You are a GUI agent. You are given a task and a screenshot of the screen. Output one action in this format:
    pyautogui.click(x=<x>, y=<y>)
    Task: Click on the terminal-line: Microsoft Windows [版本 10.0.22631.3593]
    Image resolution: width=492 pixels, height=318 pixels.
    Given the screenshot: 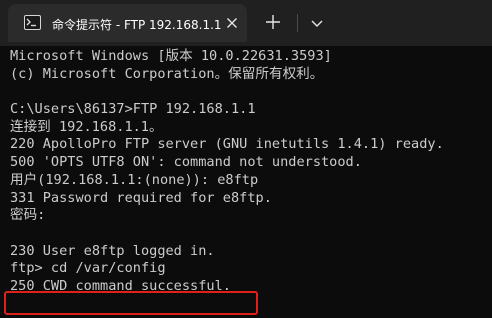 What is the action you would take?
    pyautogui.click(x=171, y=56)
    